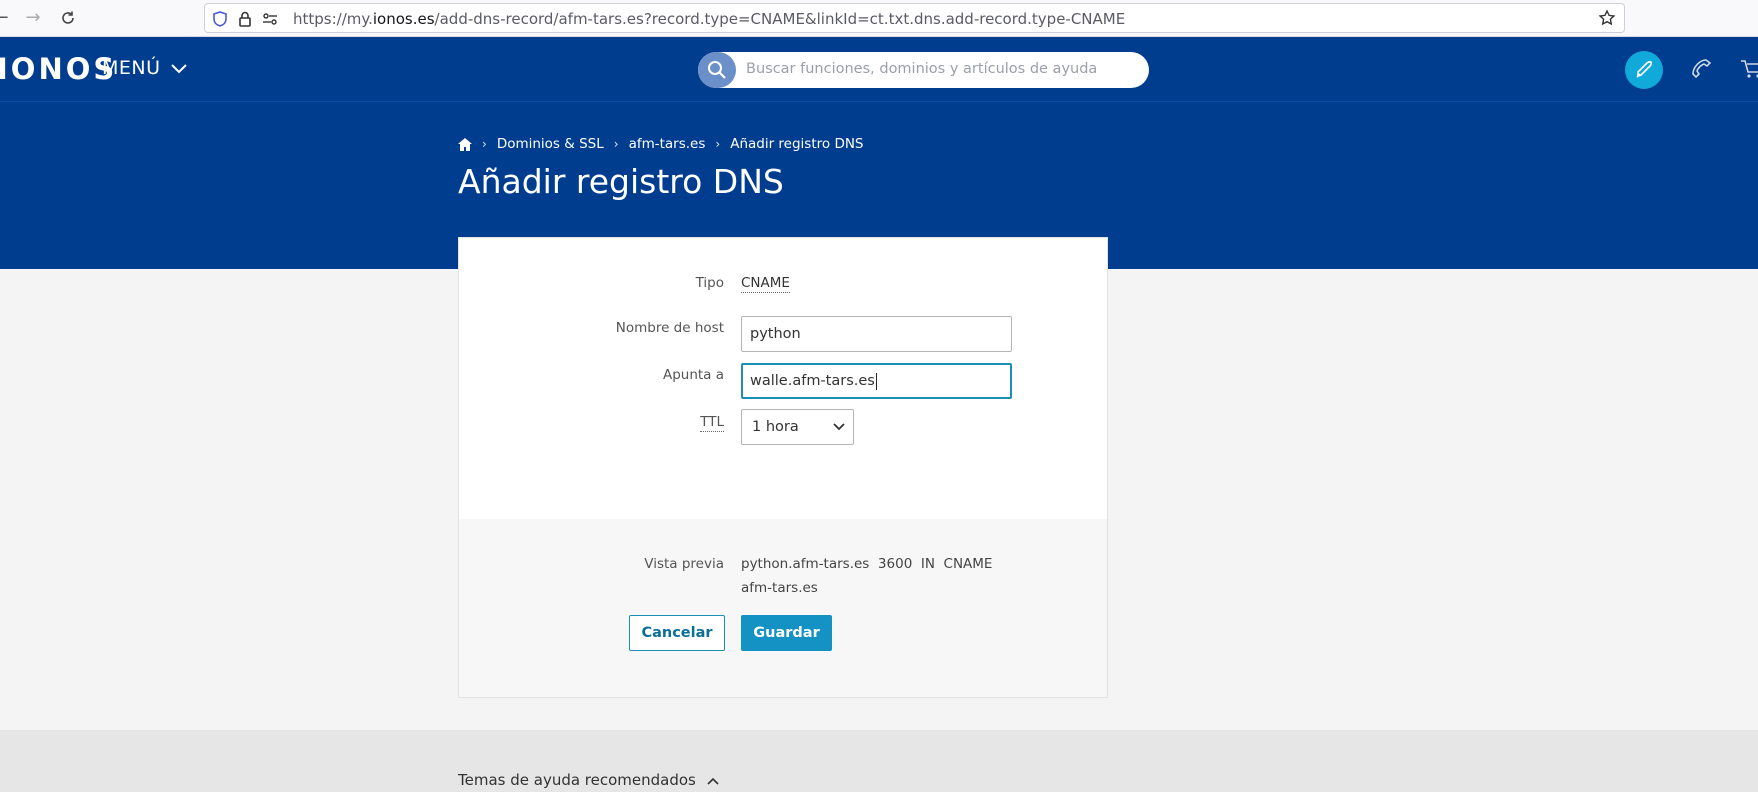  Describe the element at coordinates (1607, 18) in the screenshot. I see `bookmark-star-icon` at that location.